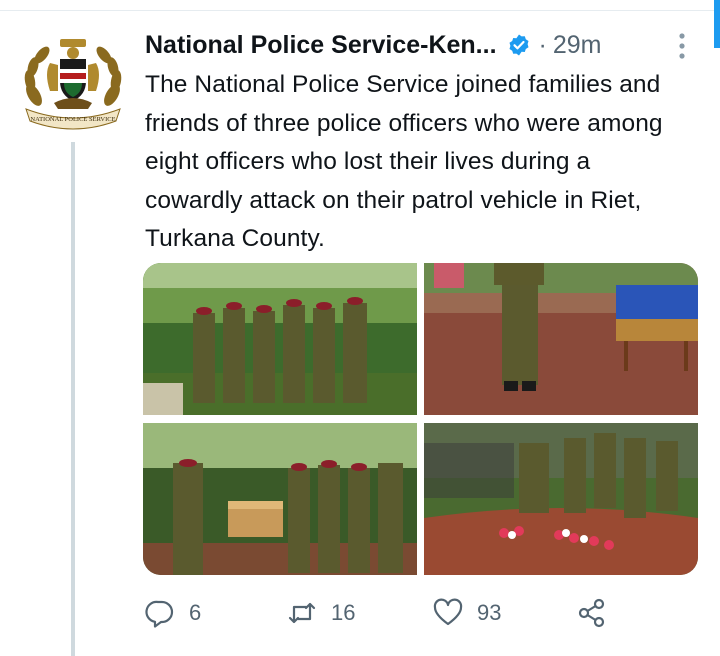 The width and height of the screenshot is (720, 656). I want to click on retweet-icon, so click(302, 613).